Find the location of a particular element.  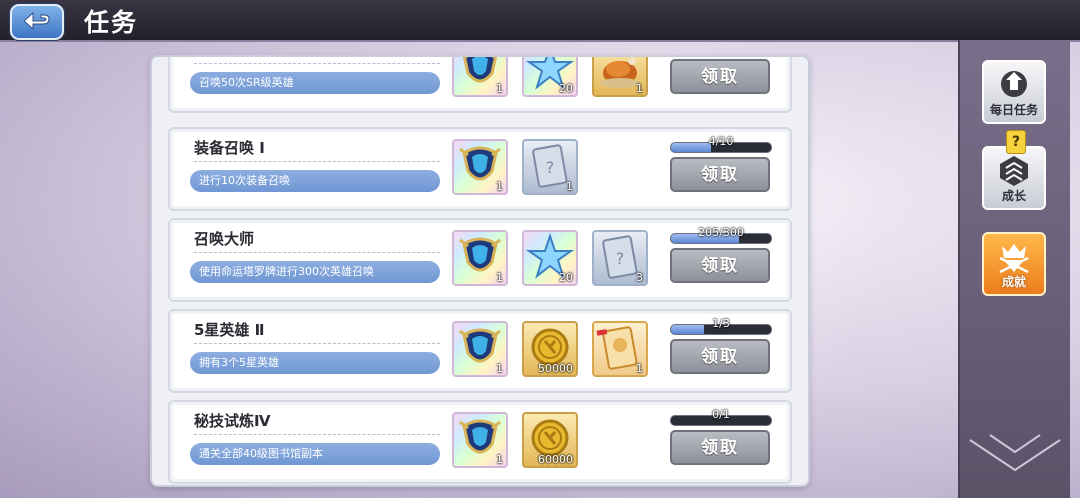

task-row: 装备召唤 Ⅰ 进行10次装备召唤 1? 1 4/10 领取 is located at coordinates (480, 169).